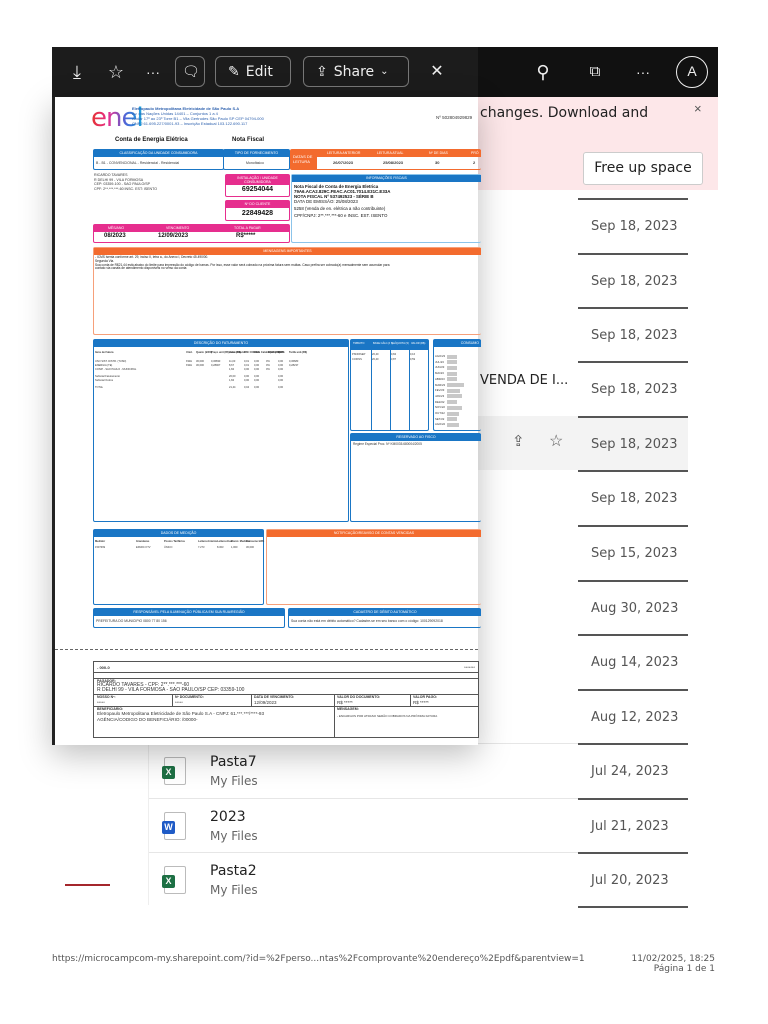  Describe the element at coordinates (633, 716) in the screenshot. I see `date-cell: Aug 12, 2023` at that location.